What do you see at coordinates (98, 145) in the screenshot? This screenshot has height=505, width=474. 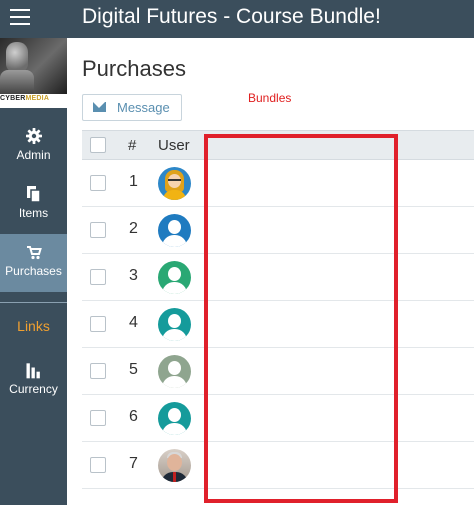 I see `select-all-checkbox` at bounding box center [98, 145].